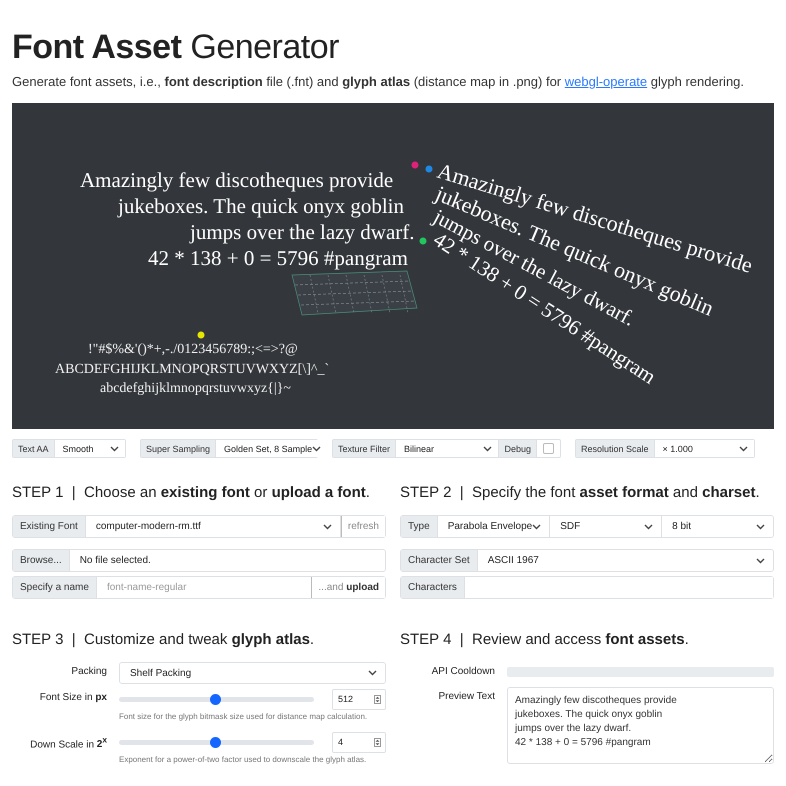  Describe the element at coordinates (348, 587) in the screenshot. I see `upload-button: ...and upload` at that location.